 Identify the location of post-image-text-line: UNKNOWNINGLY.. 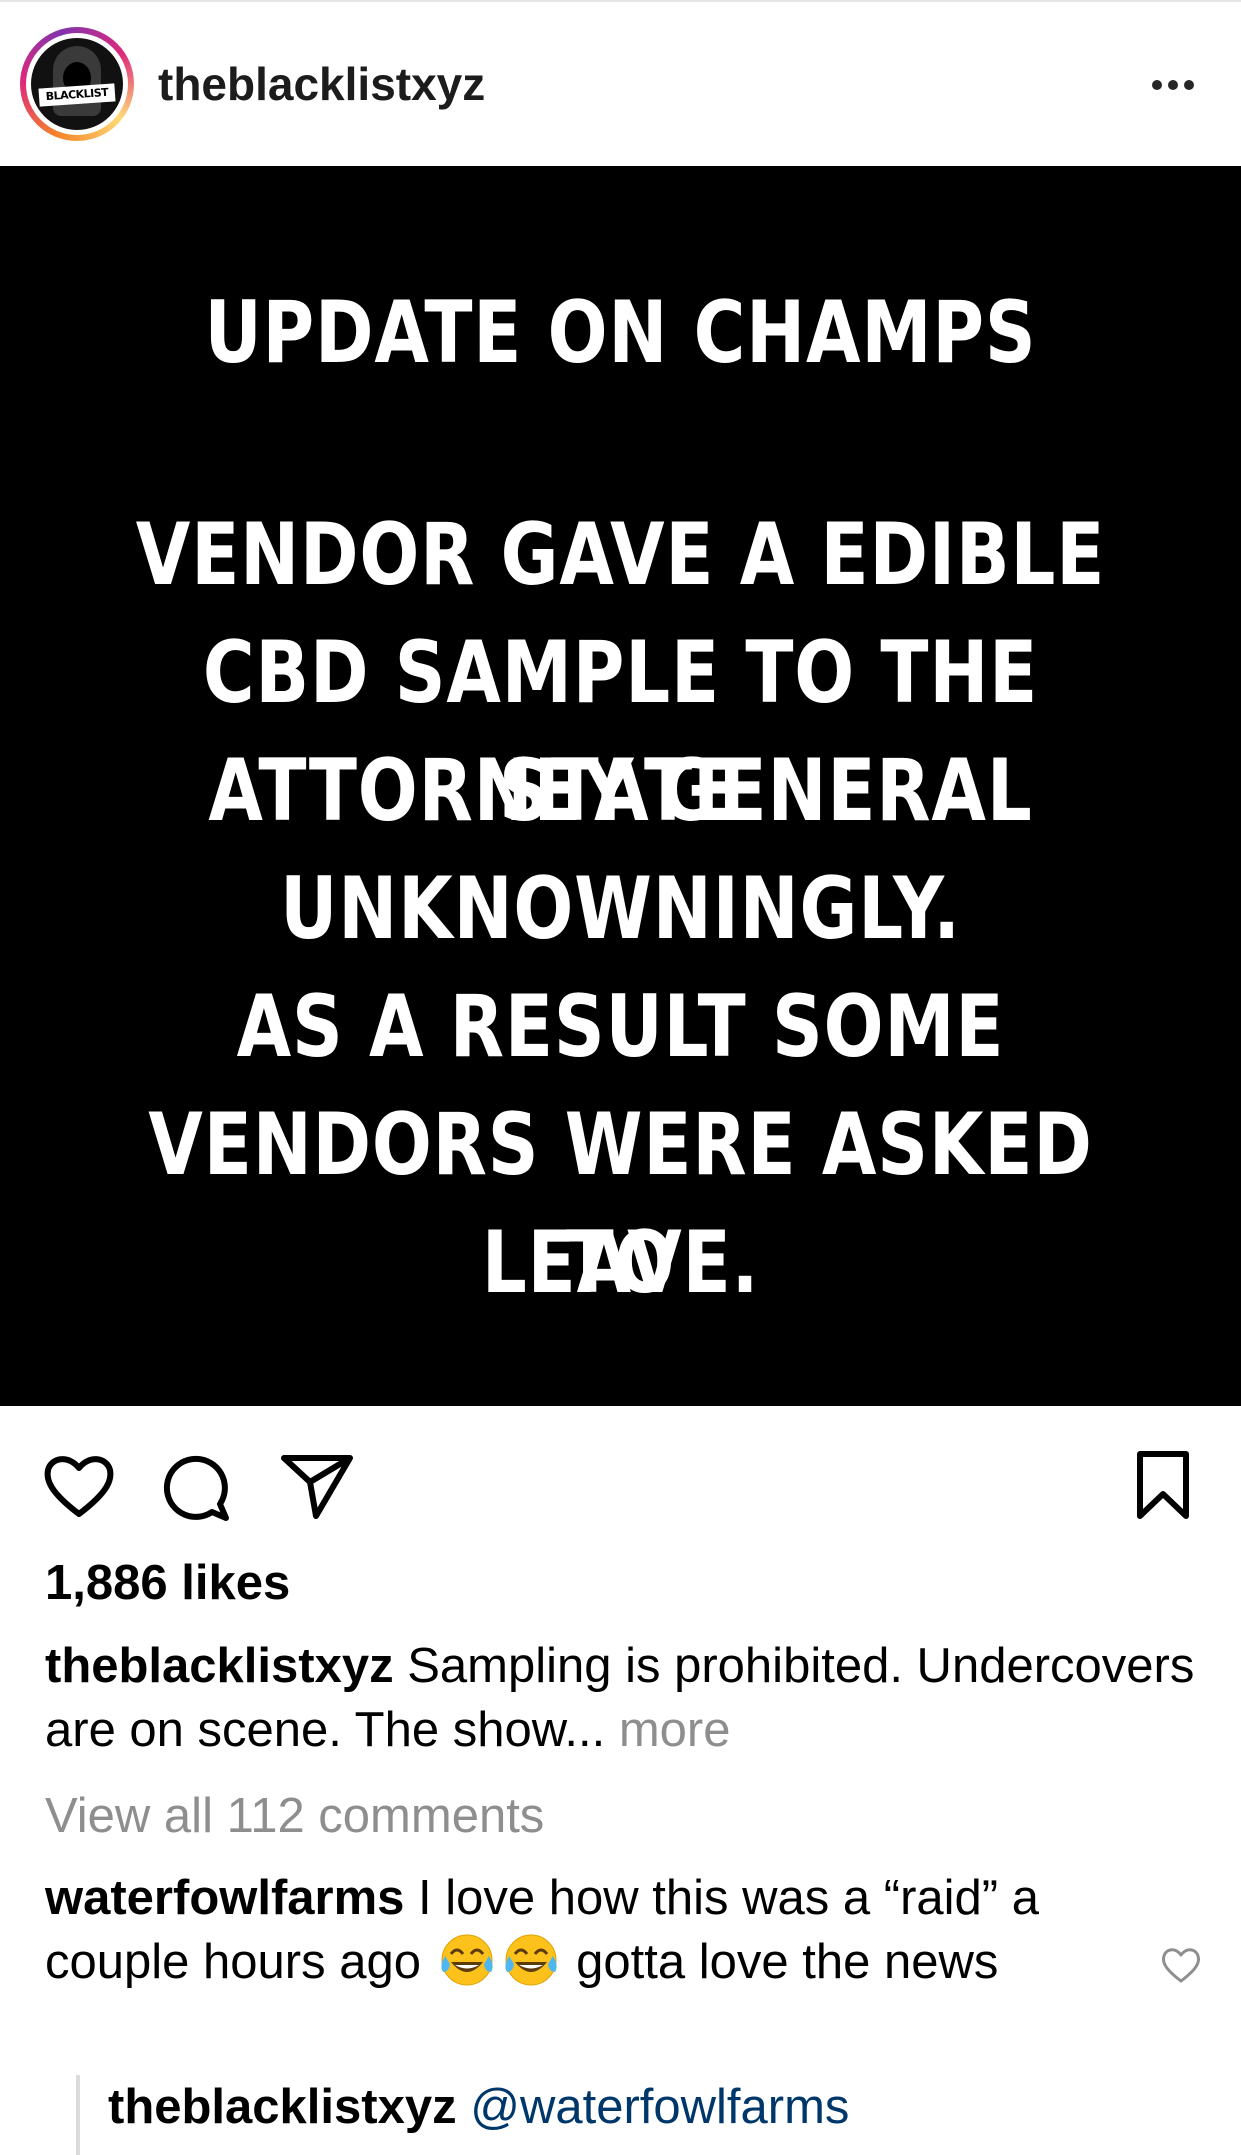
(620, 909).